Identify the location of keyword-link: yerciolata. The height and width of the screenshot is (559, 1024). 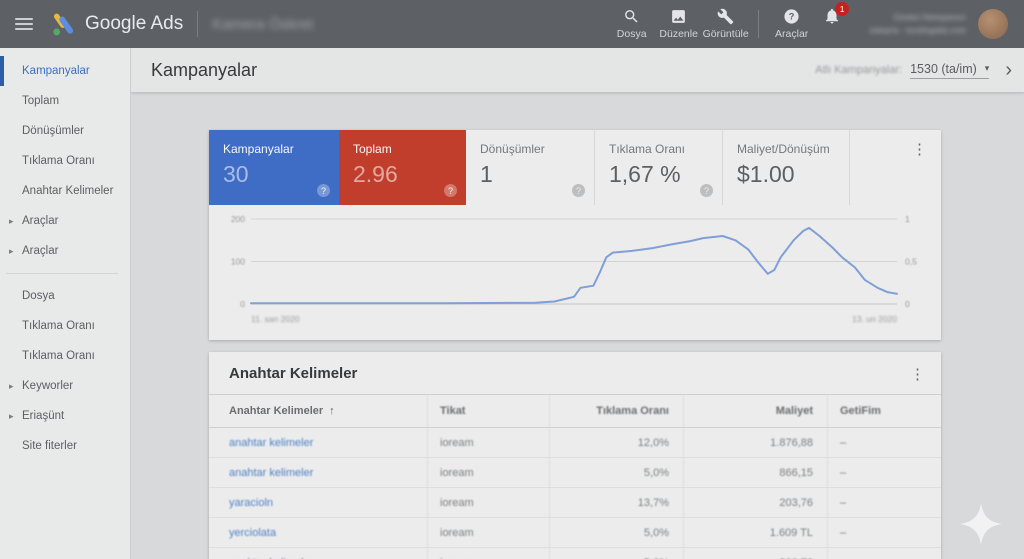
(252, 533).